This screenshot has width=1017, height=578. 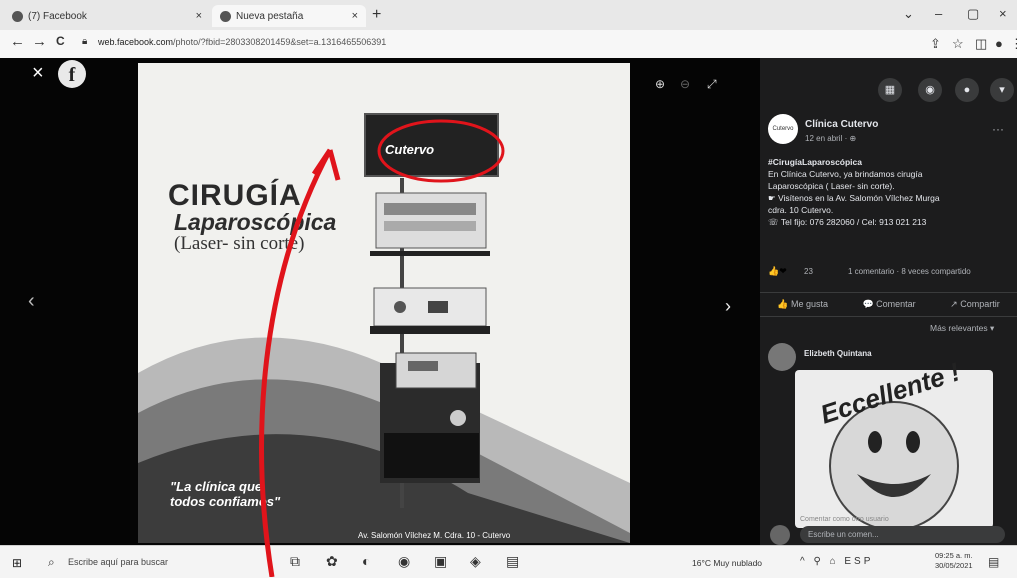 I want to click on weather-widget: 16°C Muy nublado, so click(x=727, y=563).